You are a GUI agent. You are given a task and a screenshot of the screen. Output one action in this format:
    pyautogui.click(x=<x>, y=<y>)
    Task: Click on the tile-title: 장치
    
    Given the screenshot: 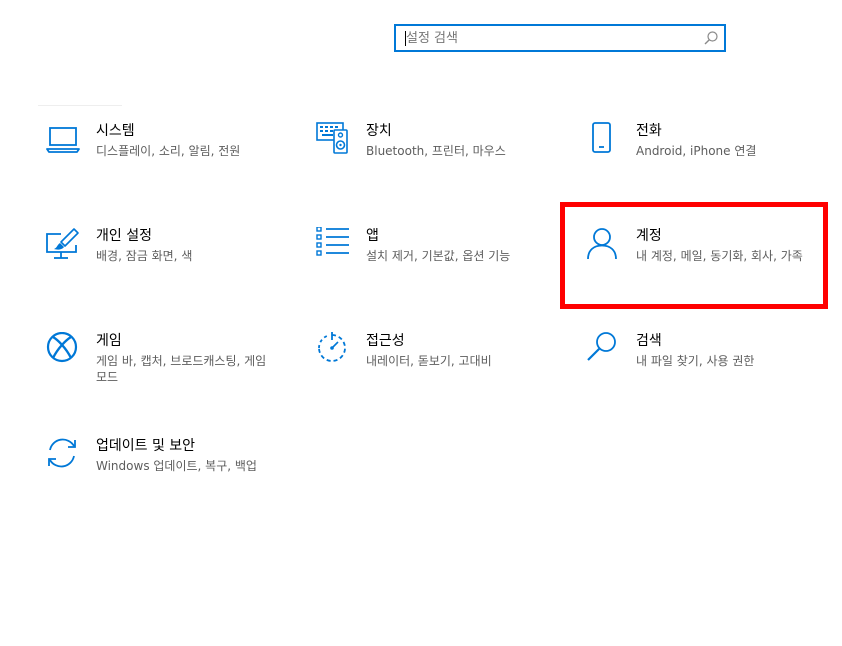 What is the action you would take?
    pyautogui.click(x=379, y=131)
    